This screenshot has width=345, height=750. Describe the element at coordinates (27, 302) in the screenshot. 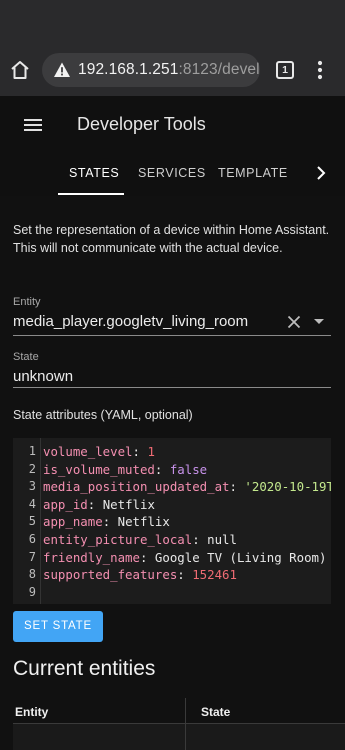

I see `entity-label: Entity` at that location.